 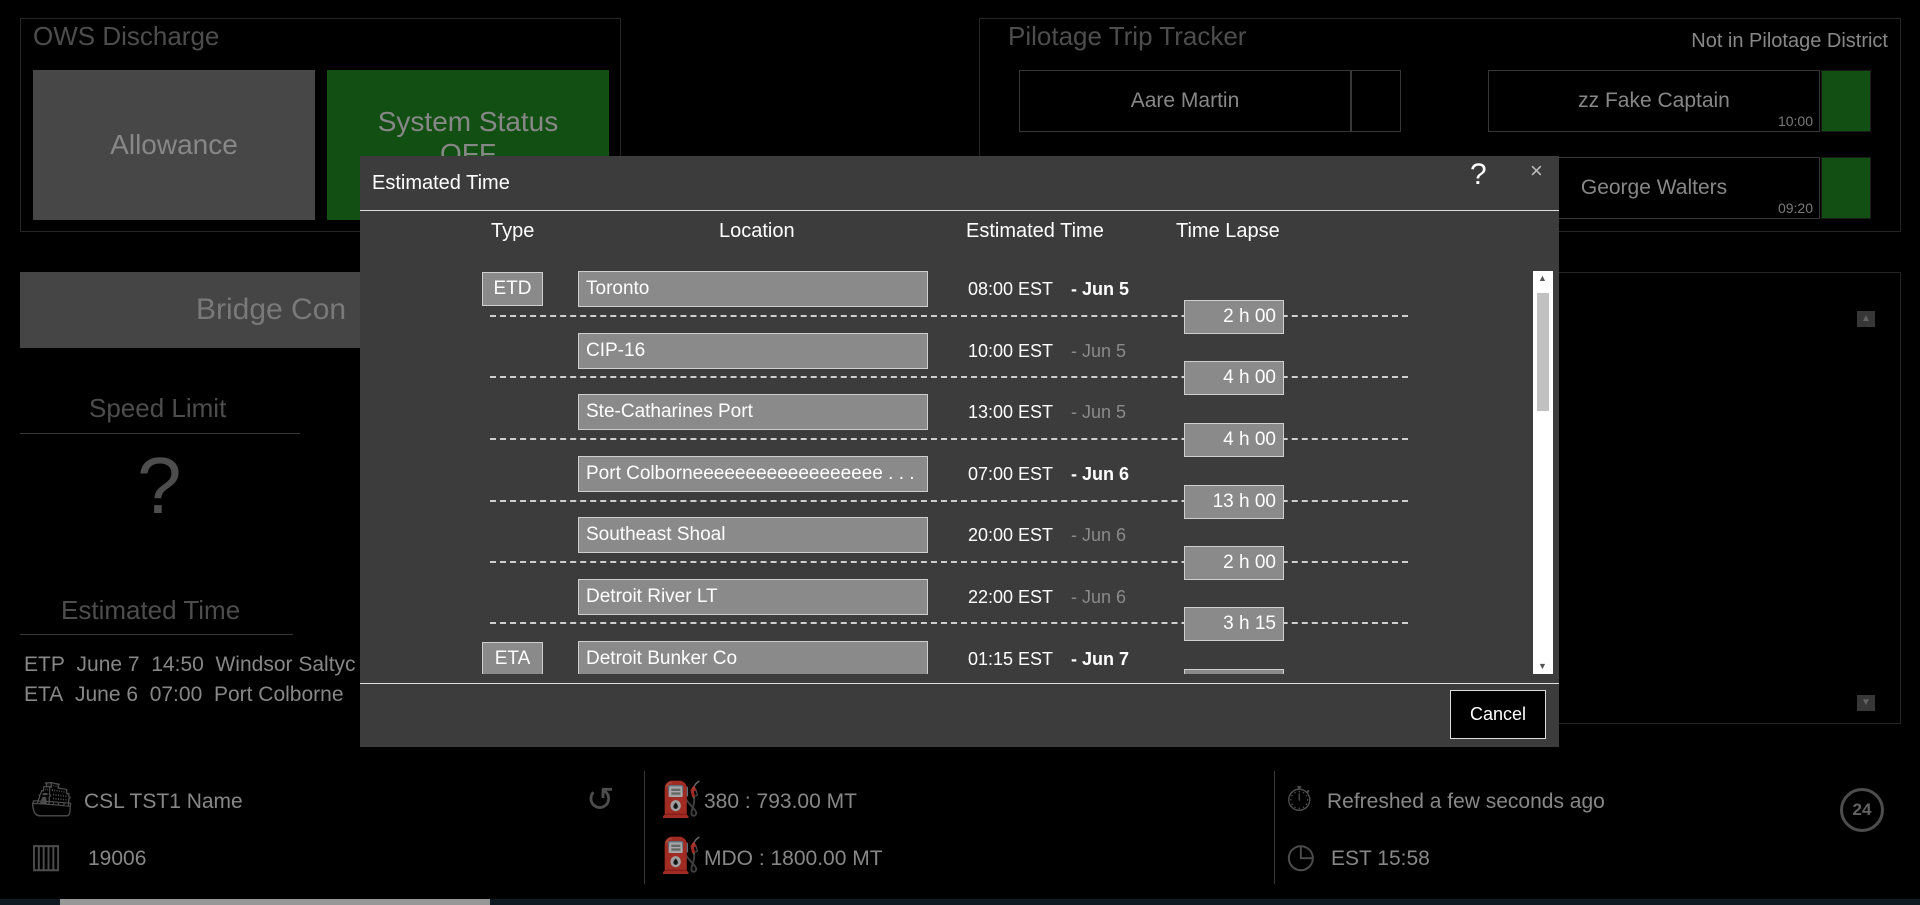 I want to click on column-header-type: Type, so click(x=513, y=231).